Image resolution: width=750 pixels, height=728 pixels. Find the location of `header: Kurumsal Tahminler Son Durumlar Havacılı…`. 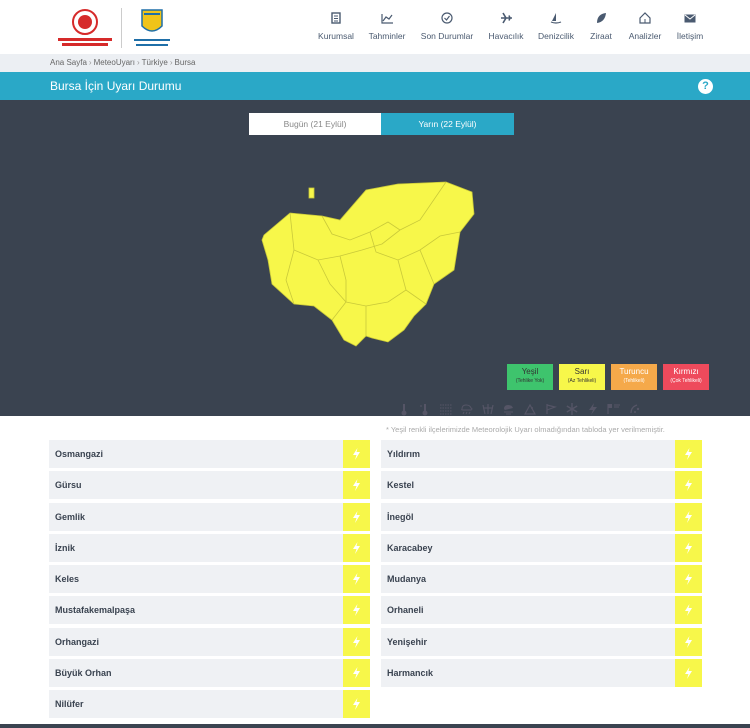

header: Kurumsal Tahminler Son Durumlar Havacılı… is located at coordinates (375, 27).